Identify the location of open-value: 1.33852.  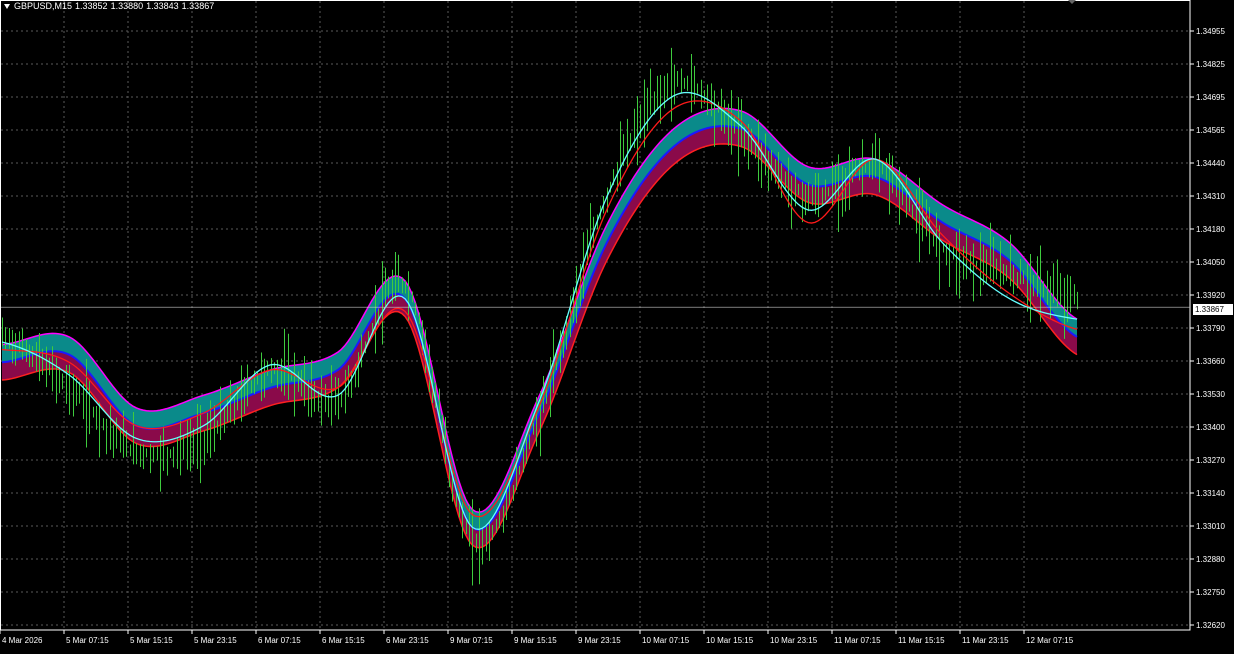
(91, 6).